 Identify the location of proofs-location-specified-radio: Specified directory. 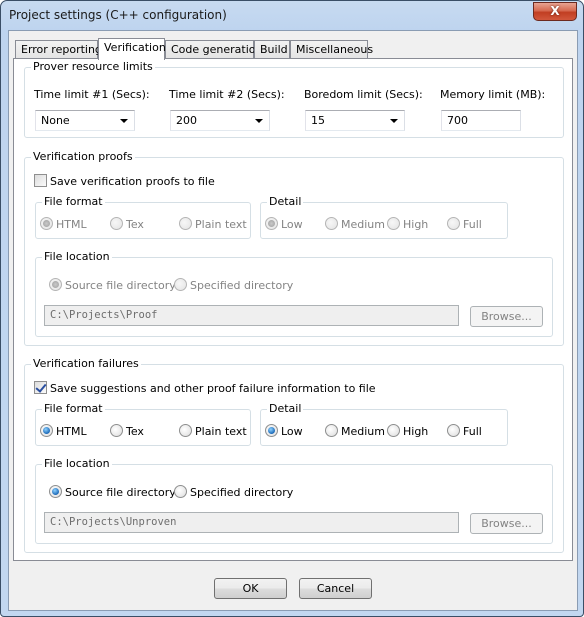
(233, 285).